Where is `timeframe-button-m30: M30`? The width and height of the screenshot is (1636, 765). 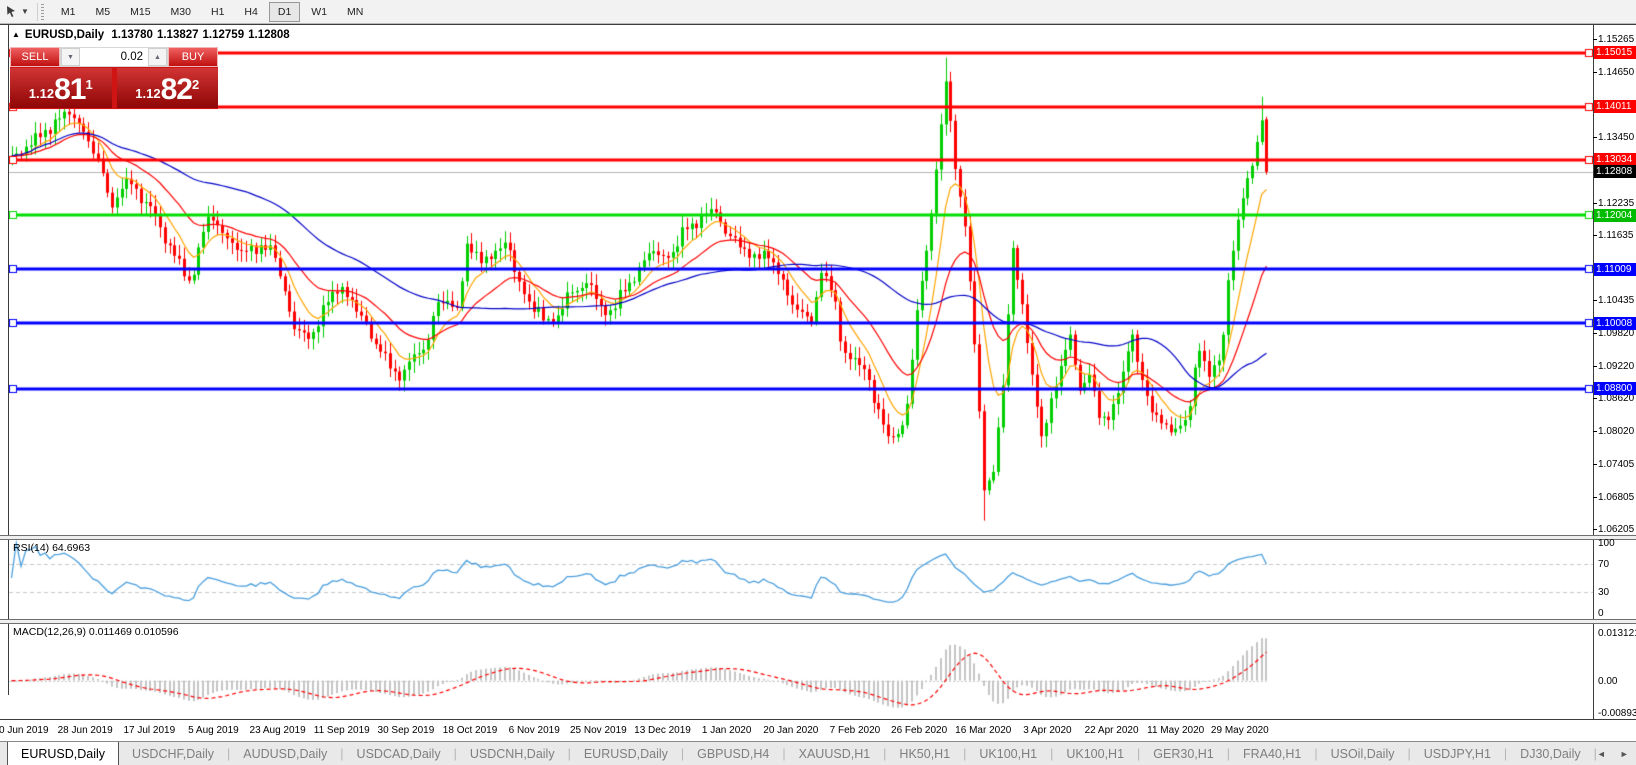 timeframe-button-m30: M30 is located at coordinates (181, 12).